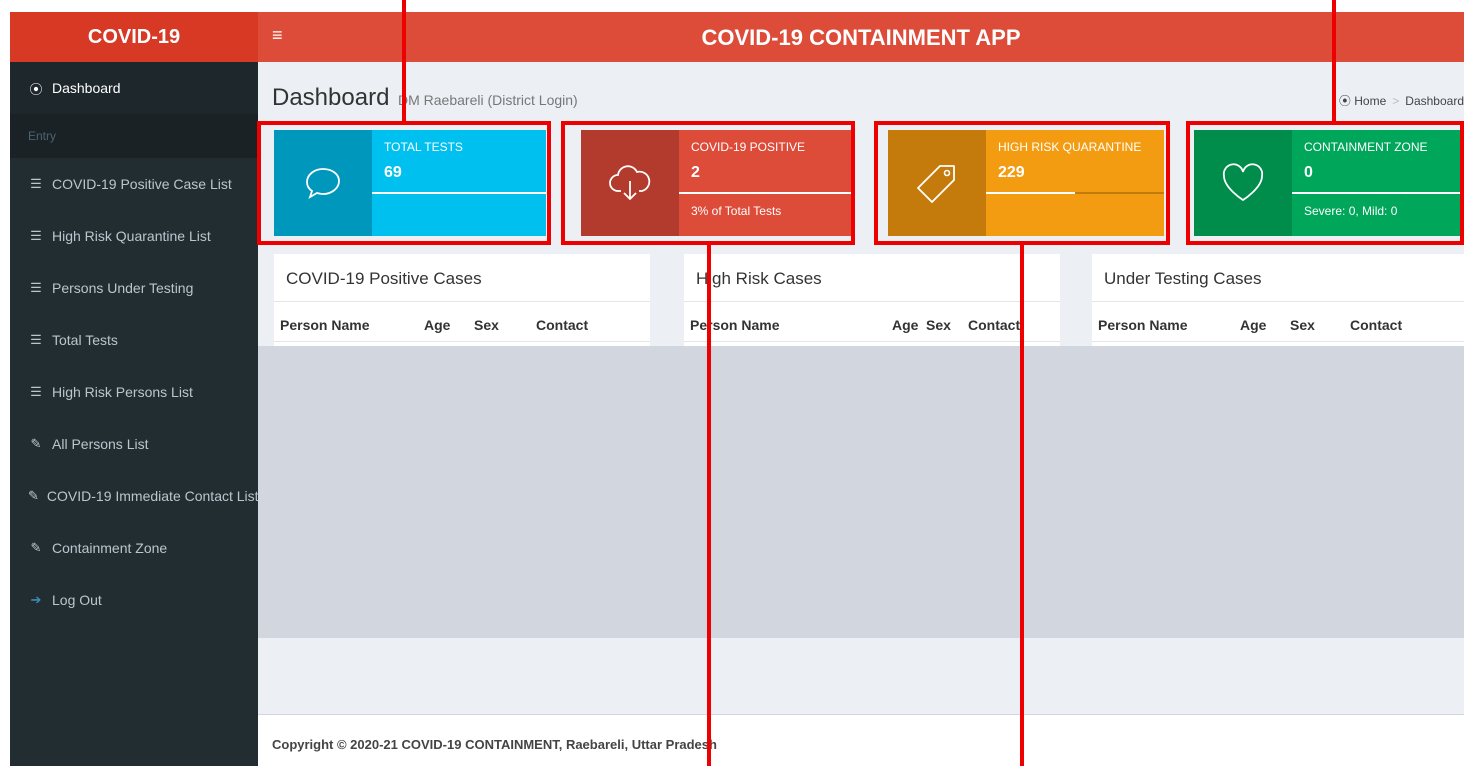 The image size is (1464, 766). I want to click on sidebar-item-high-risk-persons-list: ☰ High Risk Persons List, so click(134, 392).